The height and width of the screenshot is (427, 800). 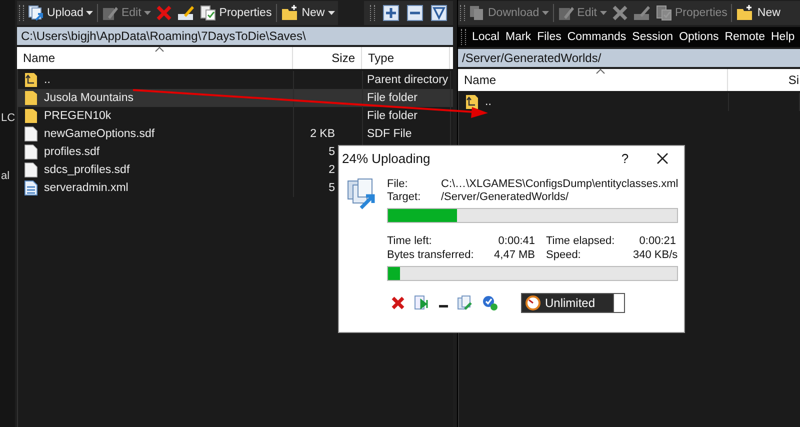 What do you see at coordinates (5, 176) in the screenshot?
I see `cut-off-text: al` at bounding box center [5, 176].